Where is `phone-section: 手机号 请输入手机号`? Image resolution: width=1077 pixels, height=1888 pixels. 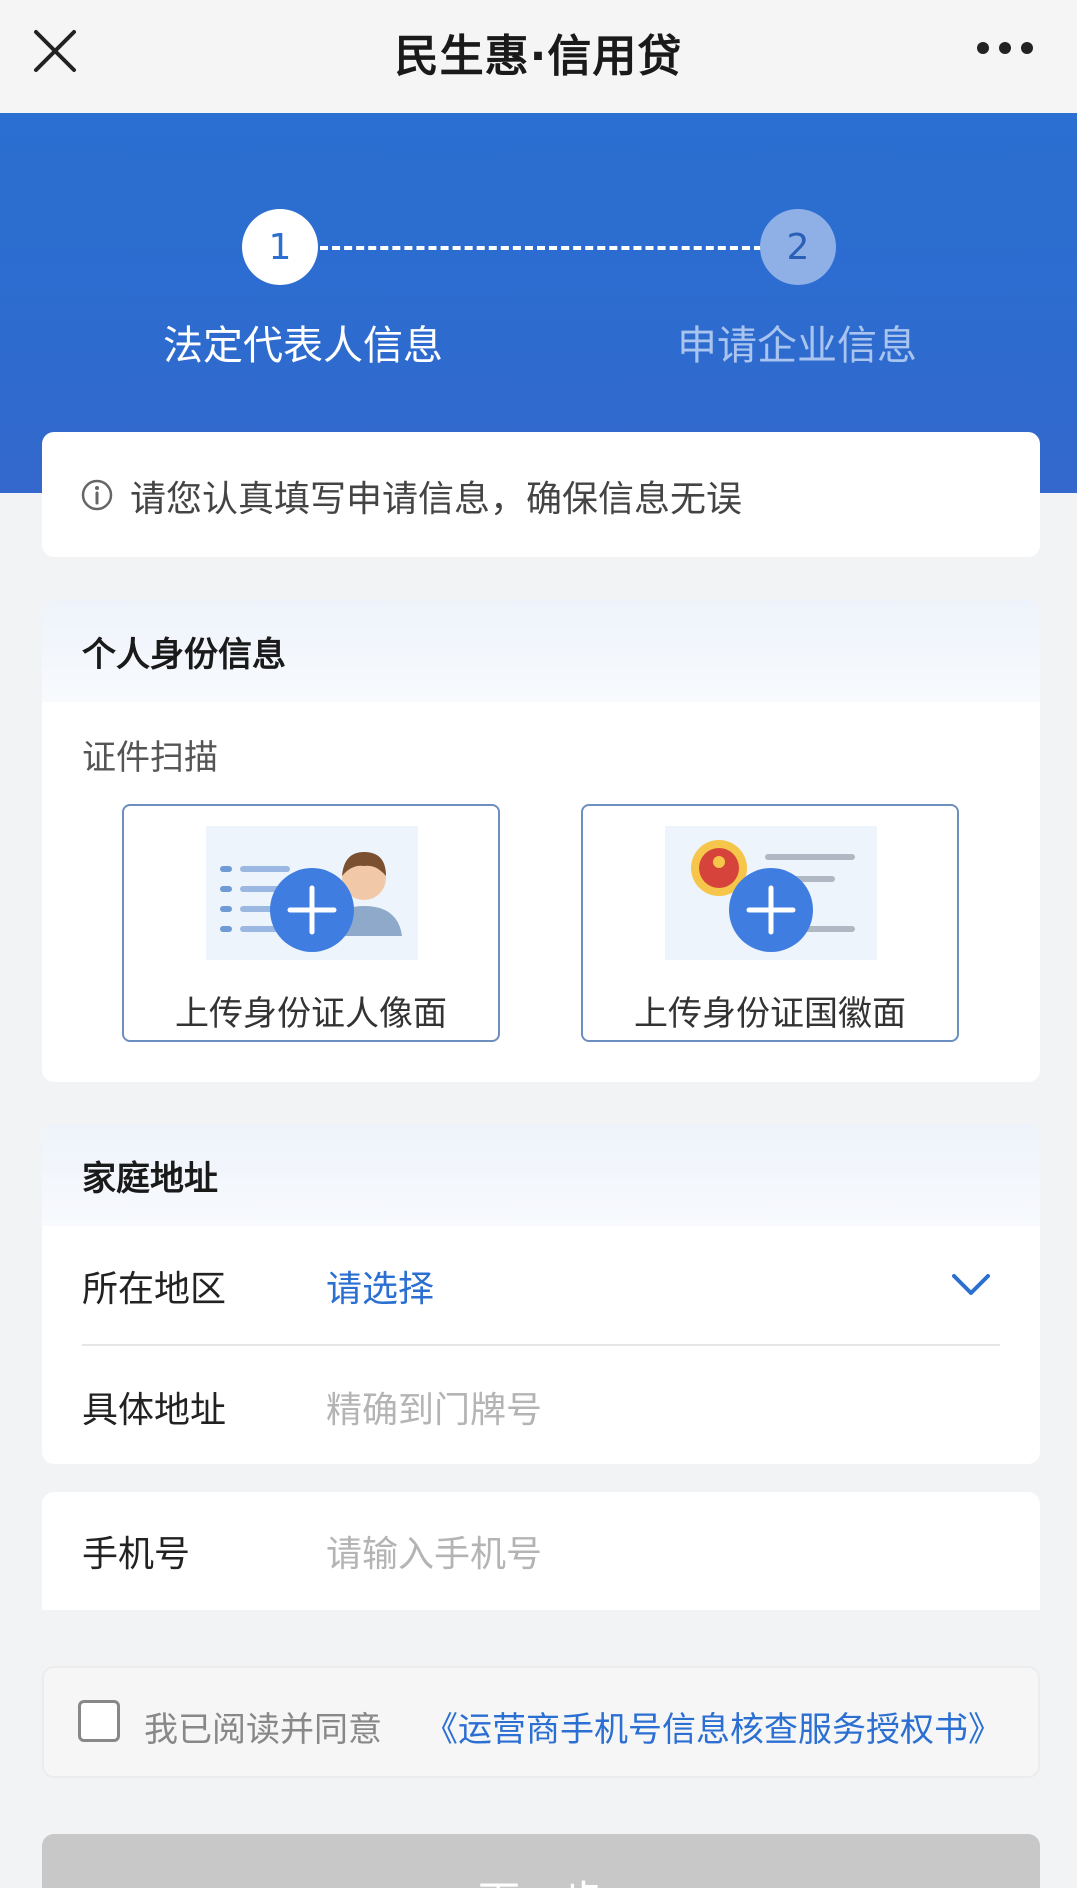 phone-section: 手机号 请输入手机号 is located at coordinates (541, 1551).